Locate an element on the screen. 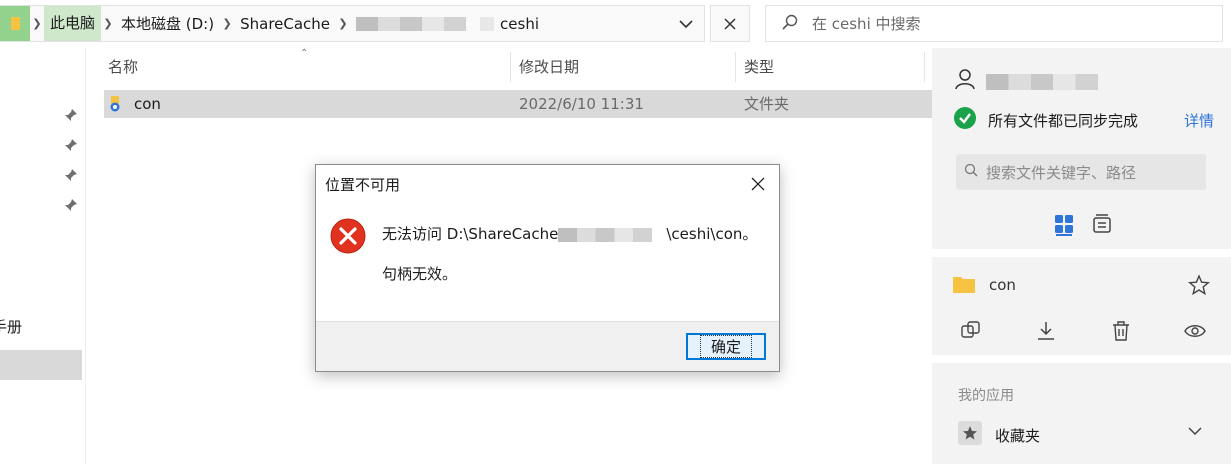  message-prefix: 无法访问 D:\ShareCache is located at coordinates (470, 234).